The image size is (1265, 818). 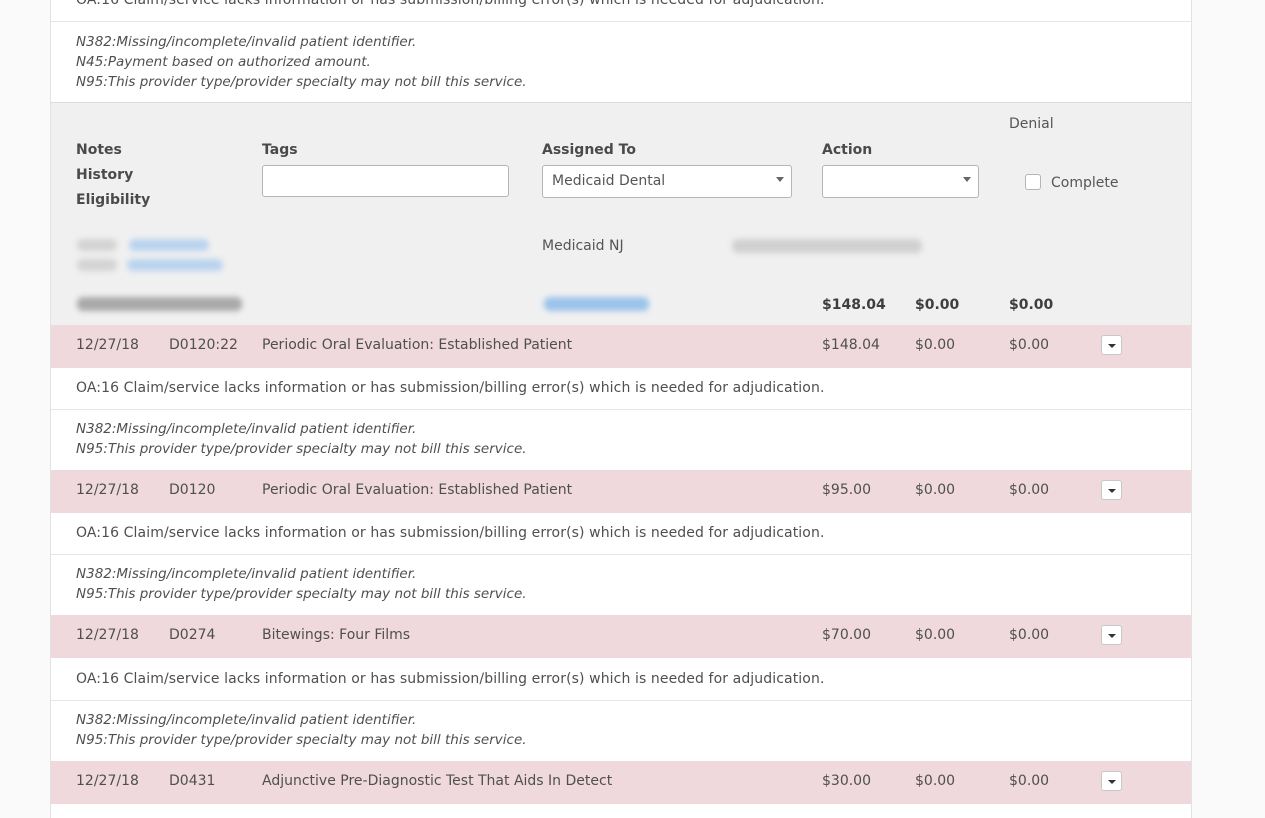 What do you see at coordinates (1031, 305) in the screenshot?
I see `total-adjustment: $0.00` at bounding box center [1031, 305].